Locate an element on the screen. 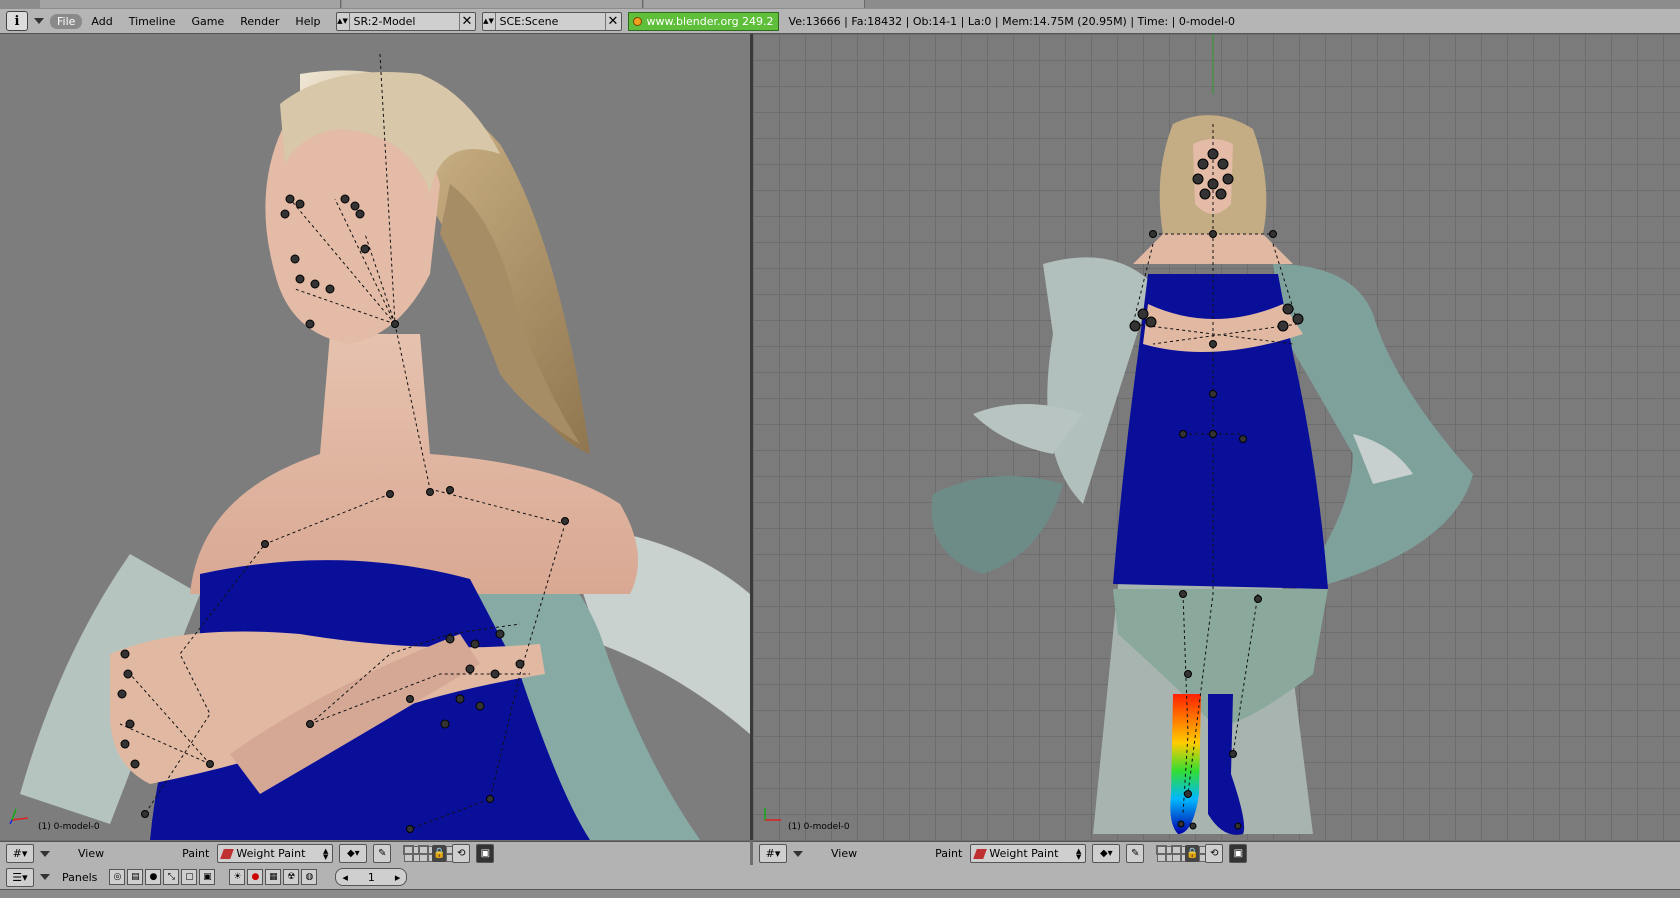 This screenshot has height=898, width=1680. lamp-icon: ☀ is located at coordinates (237, 877).